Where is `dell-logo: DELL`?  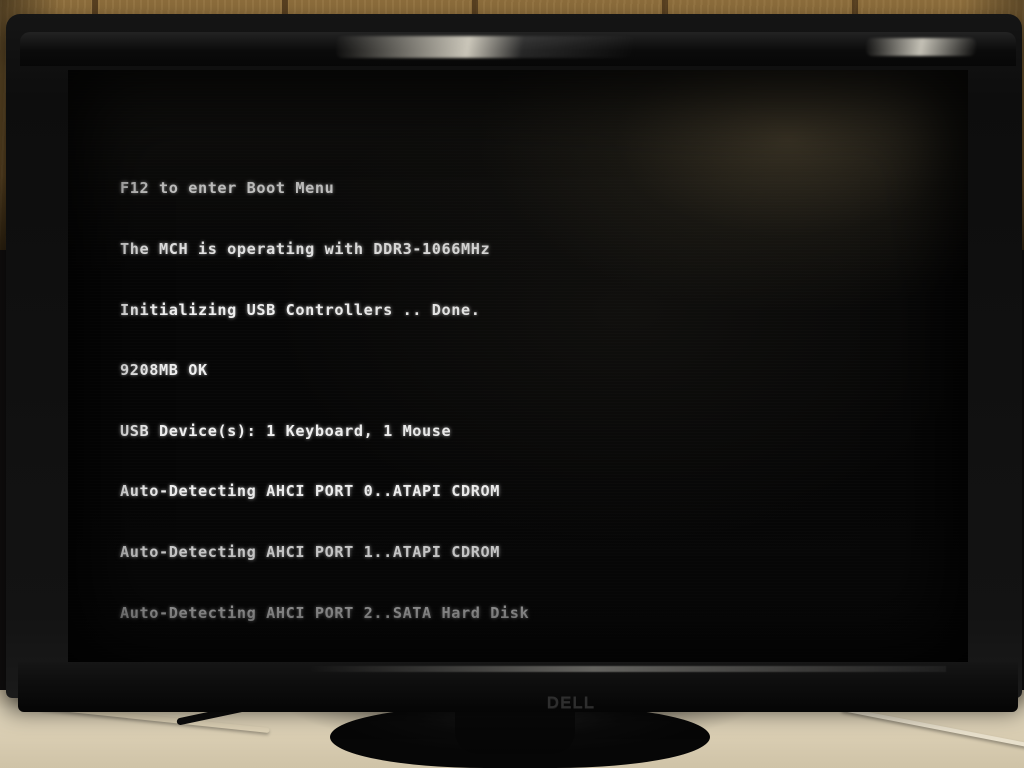 dell-logo: DELL is located at coordinates (571, 702).